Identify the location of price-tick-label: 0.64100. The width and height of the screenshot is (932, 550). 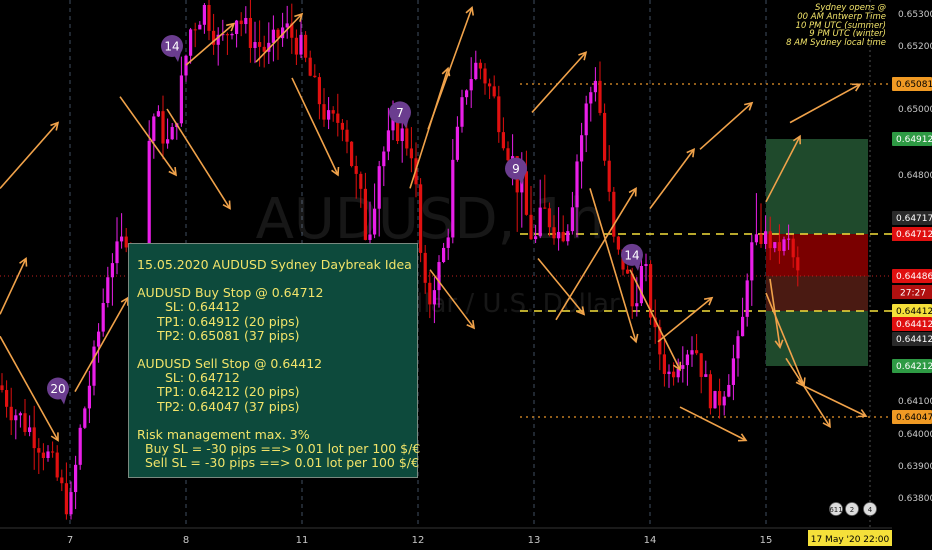
(915, 402).